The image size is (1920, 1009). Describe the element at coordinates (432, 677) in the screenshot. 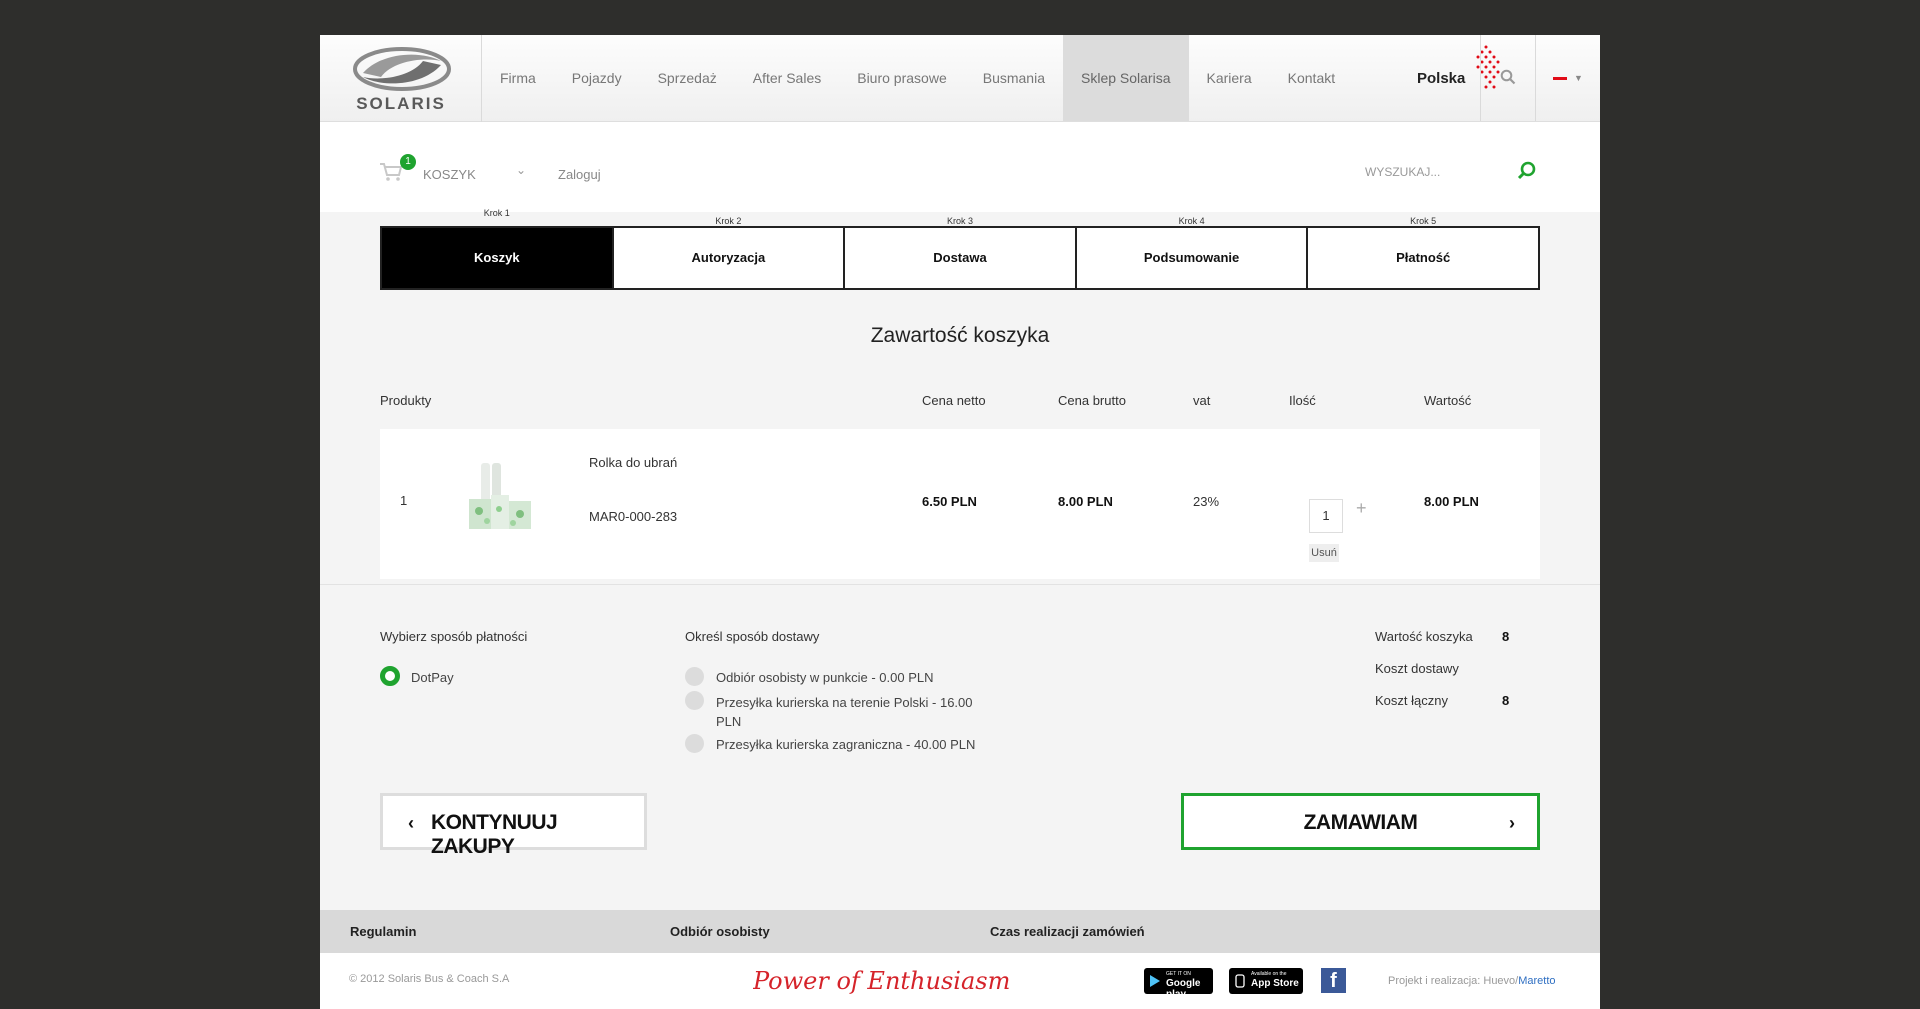

I see `payment-option-dotpay: DotPay` at that location.